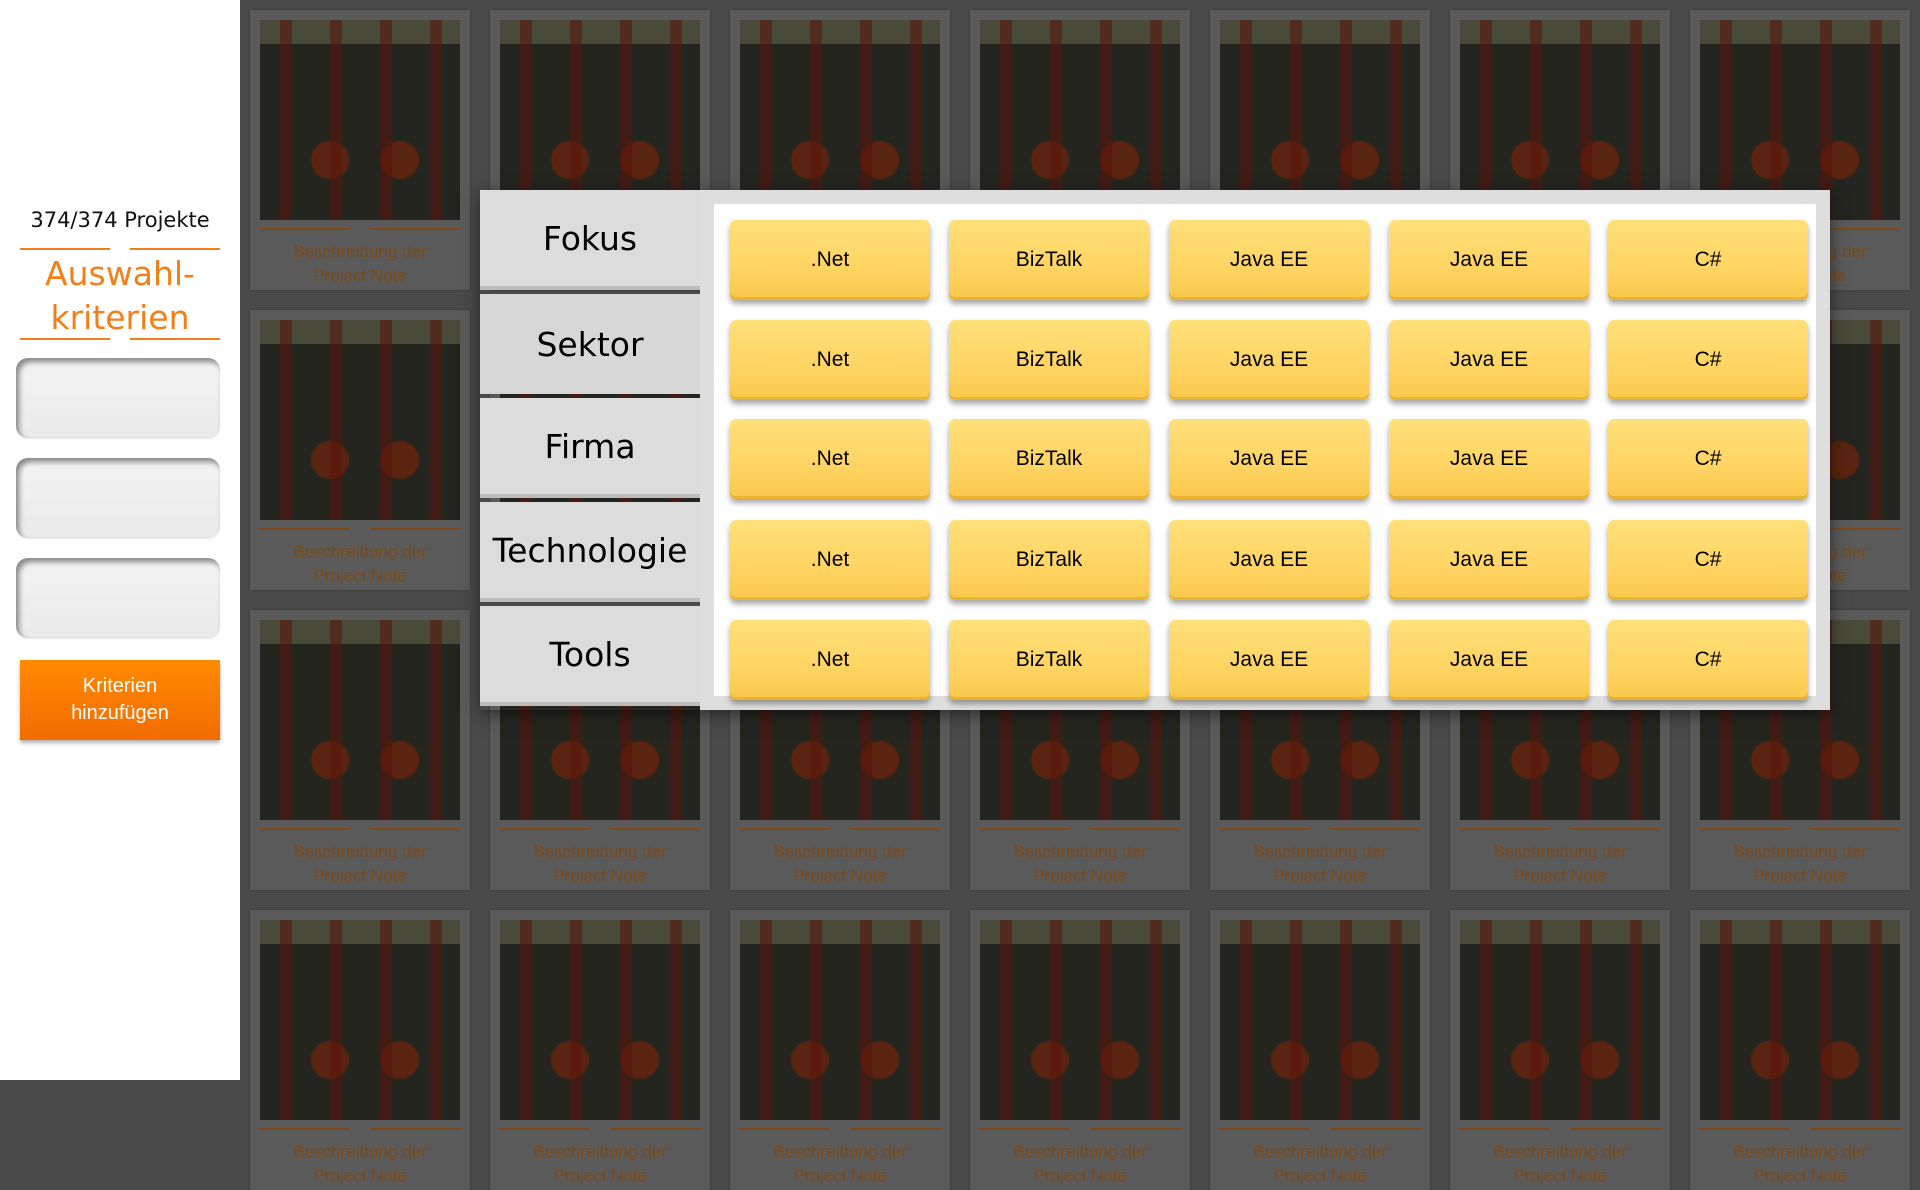  What do you see at coordinates (120, 700) in the screenshot?
I see `add-criteria-button: Kriterien hinzufügen` at bounding box center [120, 700].